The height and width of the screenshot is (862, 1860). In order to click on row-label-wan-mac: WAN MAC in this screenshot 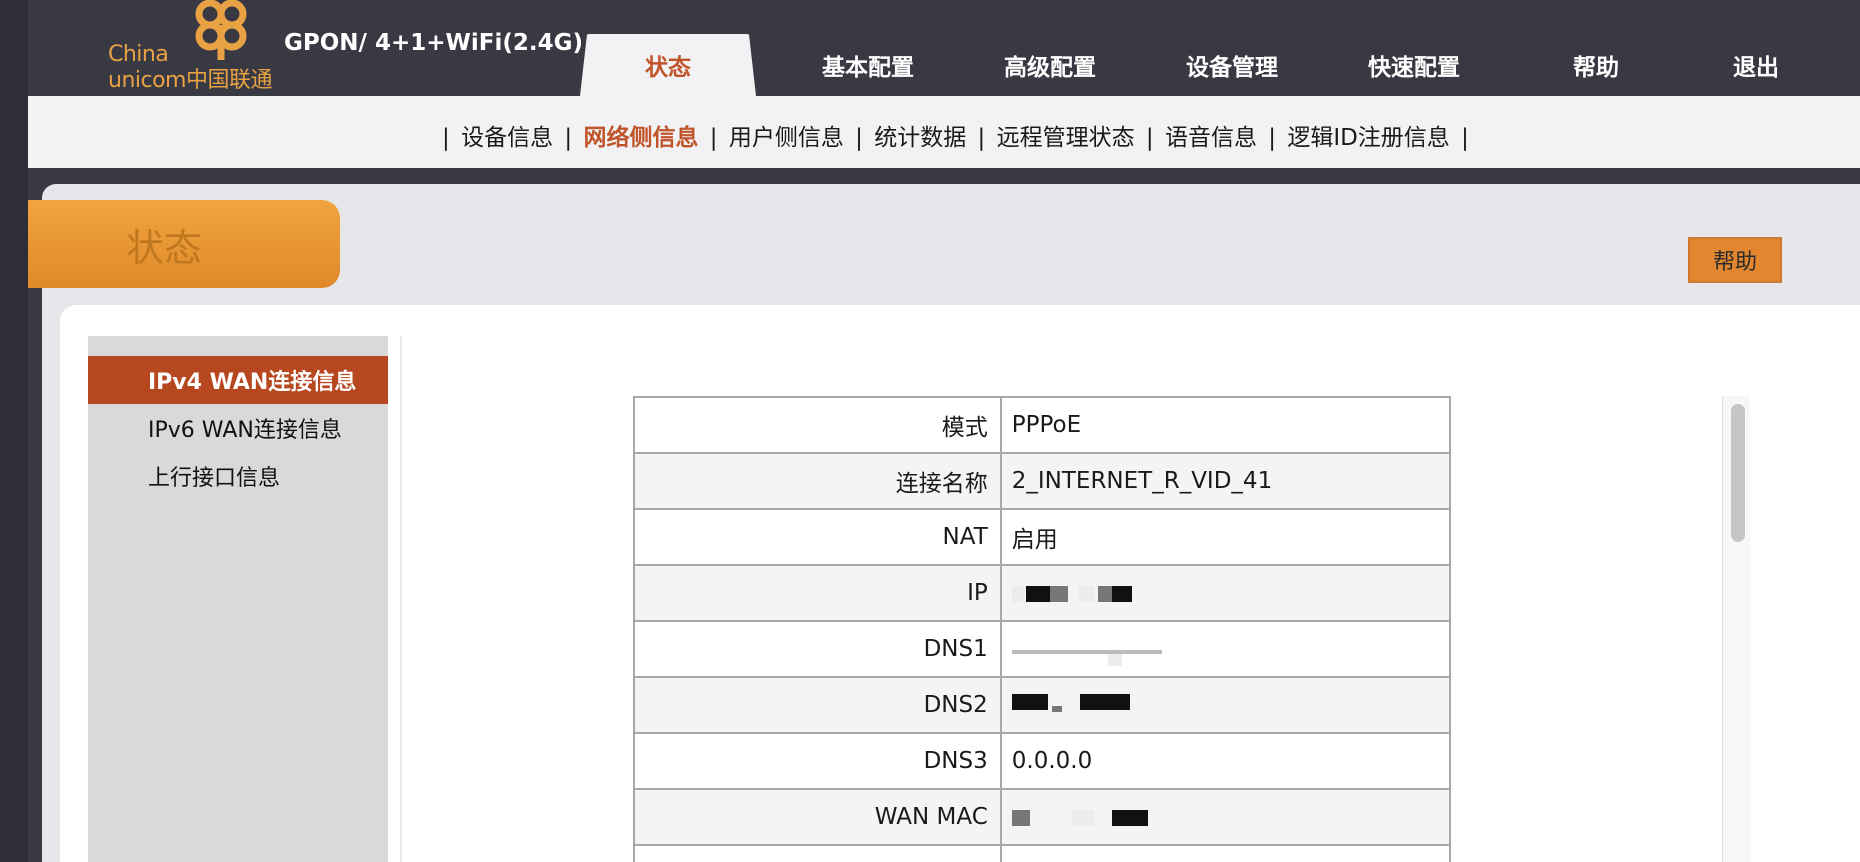, I will do `click(817, 817)`.